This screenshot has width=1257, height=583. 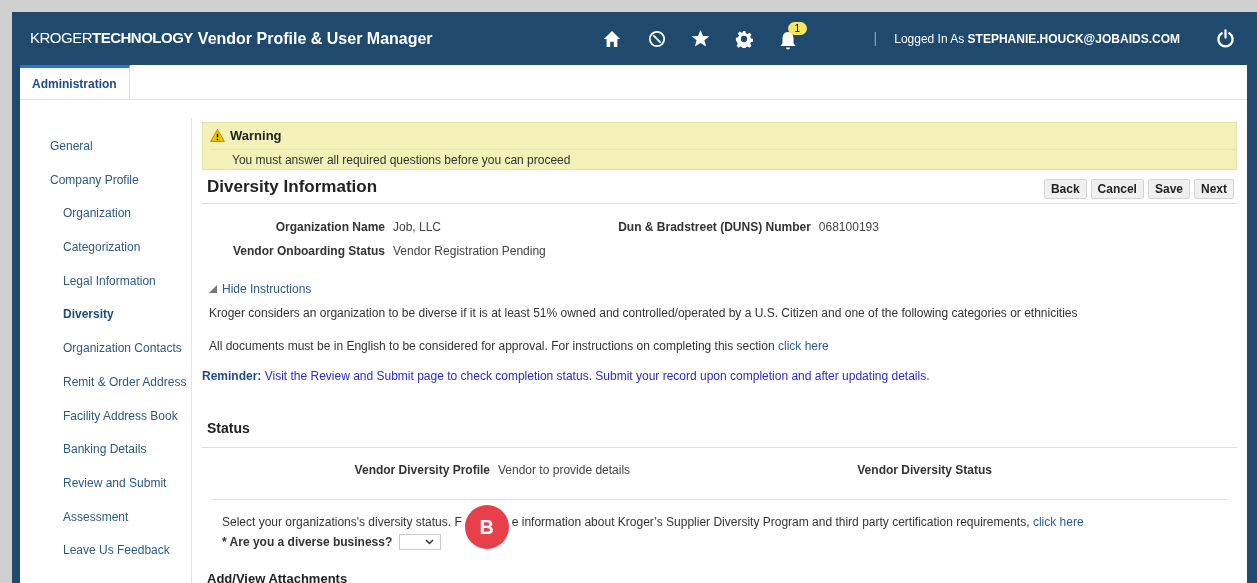 What do you see at coordinates (797, 28) in the screenshot?
I see `notification-badge: 1` at bounding box center [797, 28].